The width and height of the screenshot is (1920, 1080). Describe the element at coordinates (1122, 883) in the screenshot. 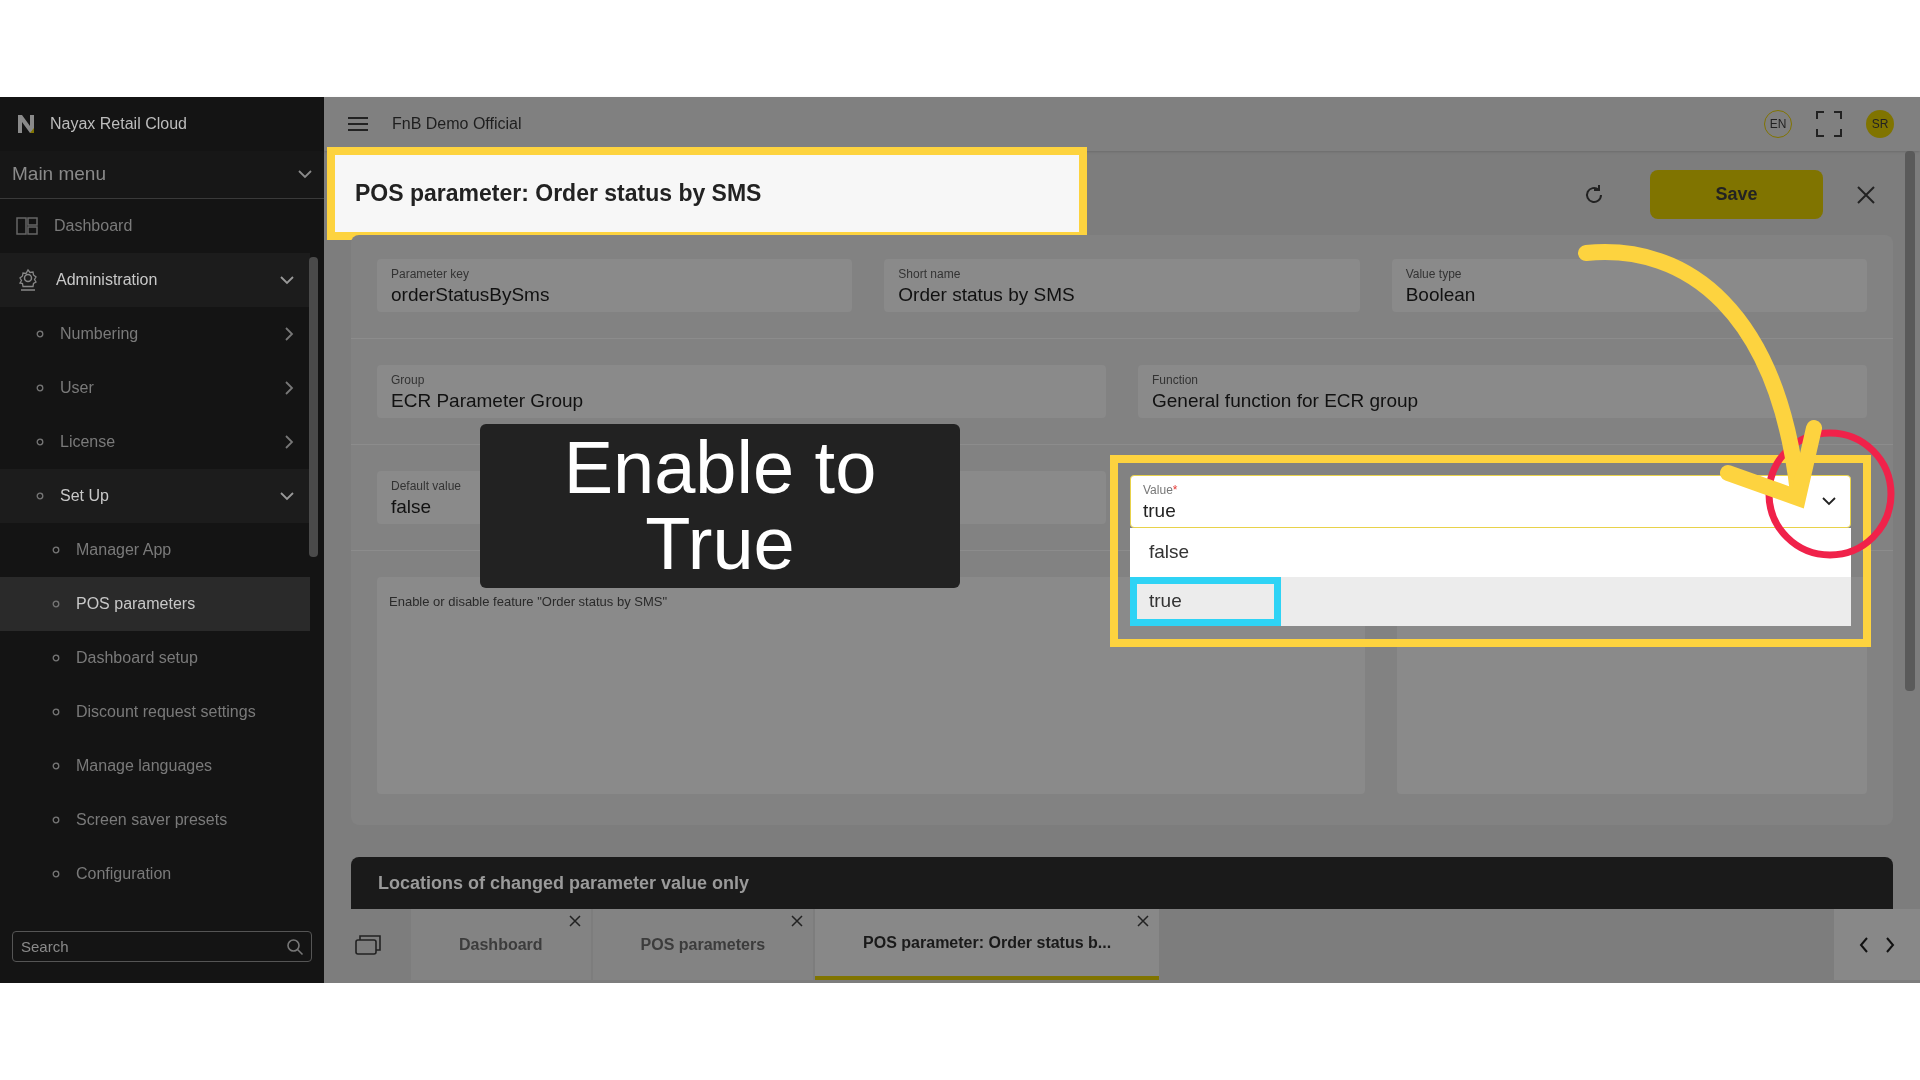

I see `locations-panel: Locations of changed parameter value only` at that location.